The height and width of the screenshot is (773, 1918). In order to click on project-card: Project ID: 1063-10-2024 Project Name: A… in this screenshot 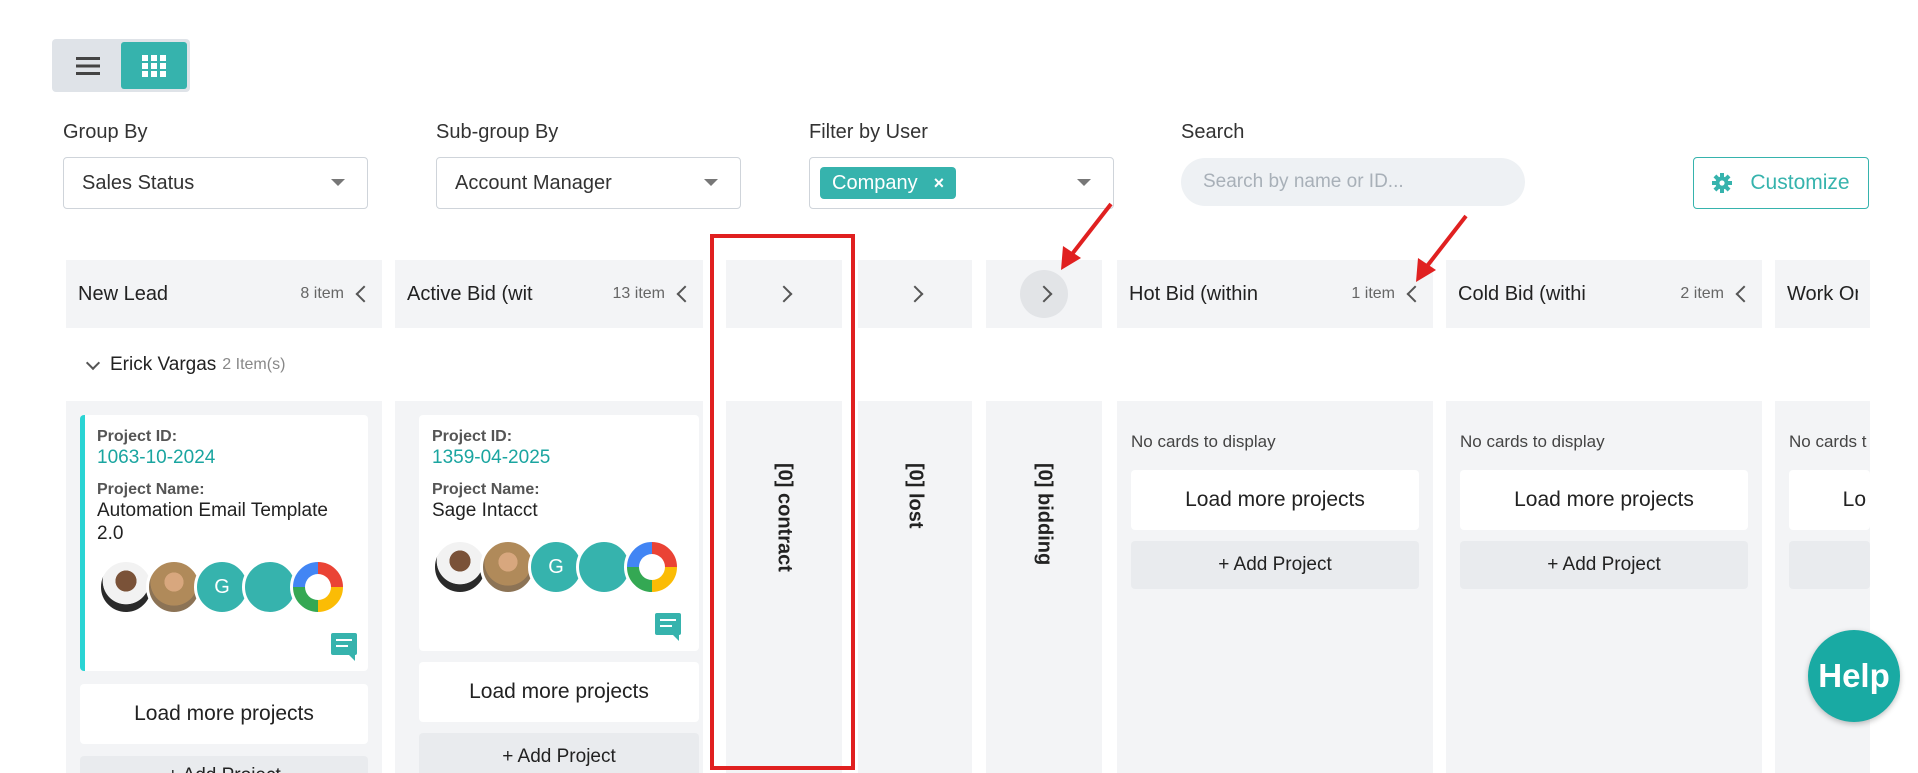, I will do `click(224, 543)`.